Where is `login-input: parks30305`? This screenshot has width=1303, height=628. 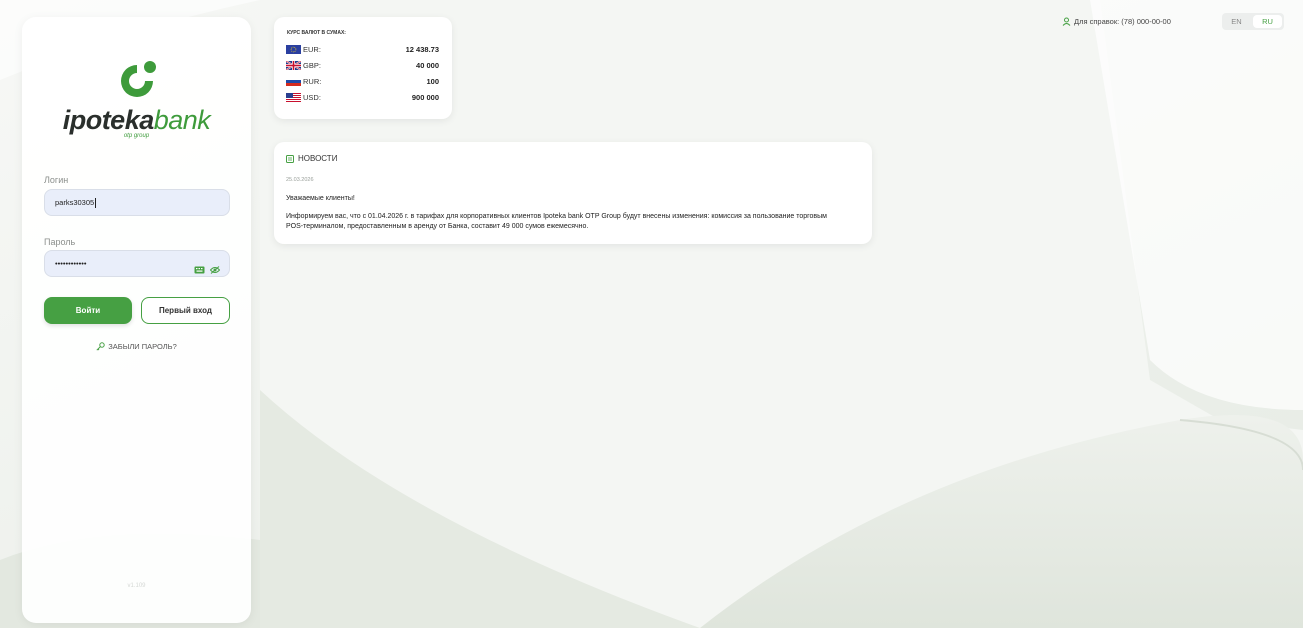 login-input: parks30305 is located at coordinates (137, 202).